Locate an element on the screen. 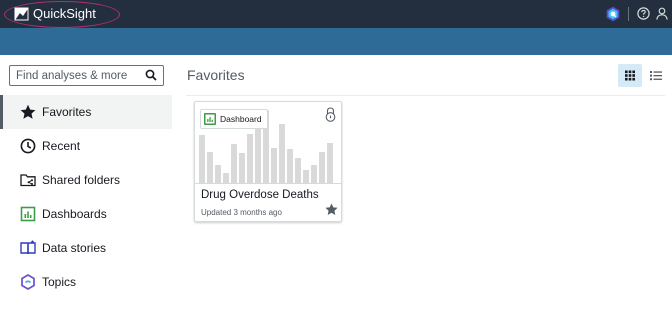 This screenshot has height=324, width=672. list-view-button is located at coordinates (656, 75).